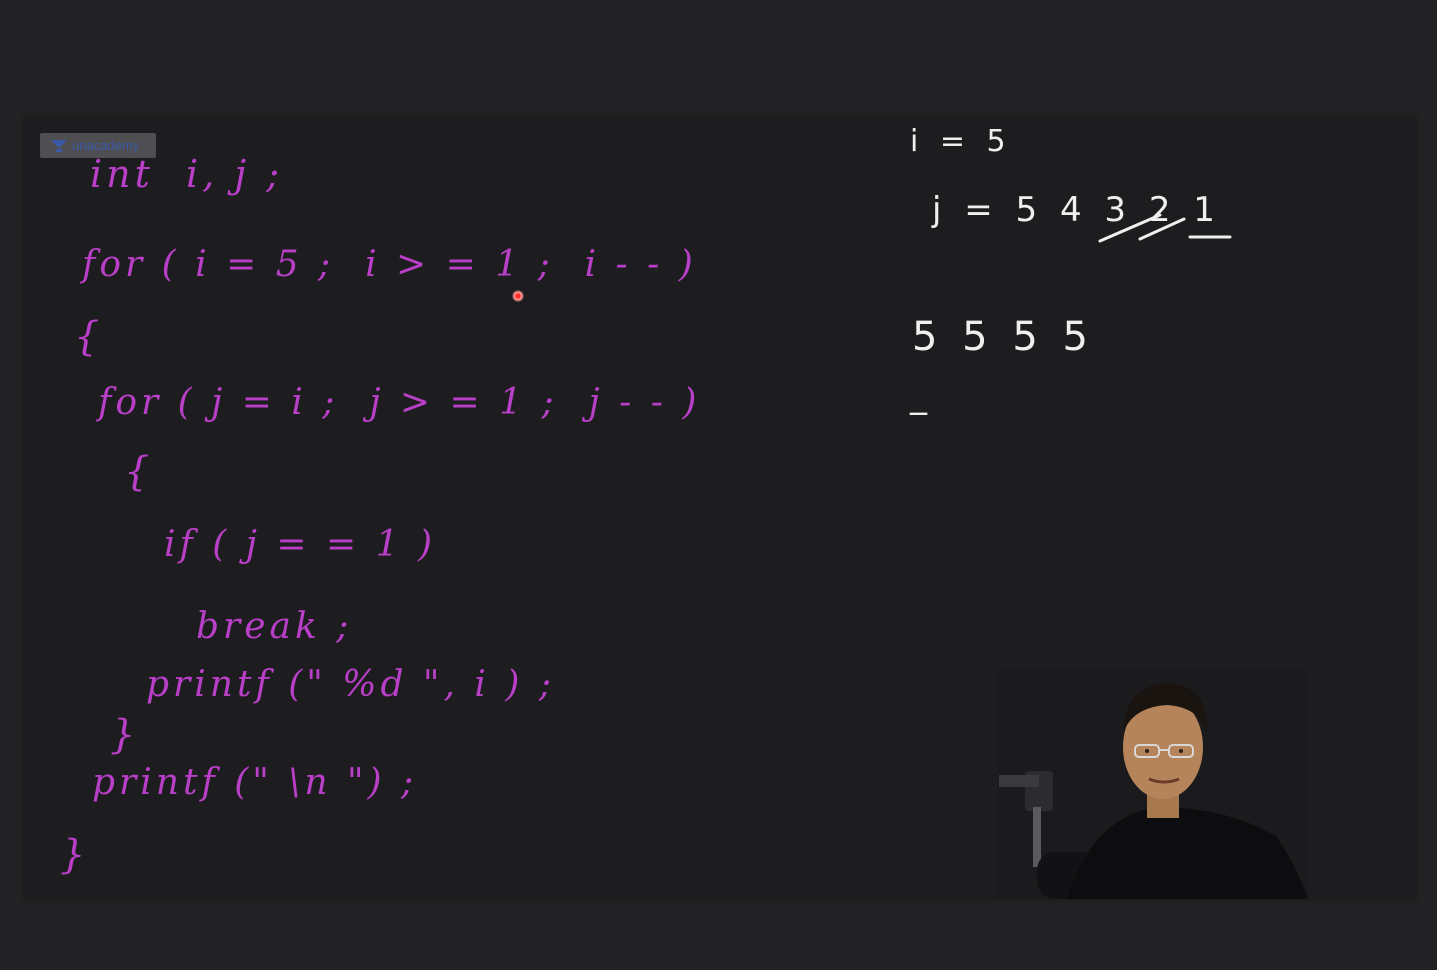  Describe the element at coordinates (921, 396) in the screenshot. I see `note-cursor-mark: _` at that location.